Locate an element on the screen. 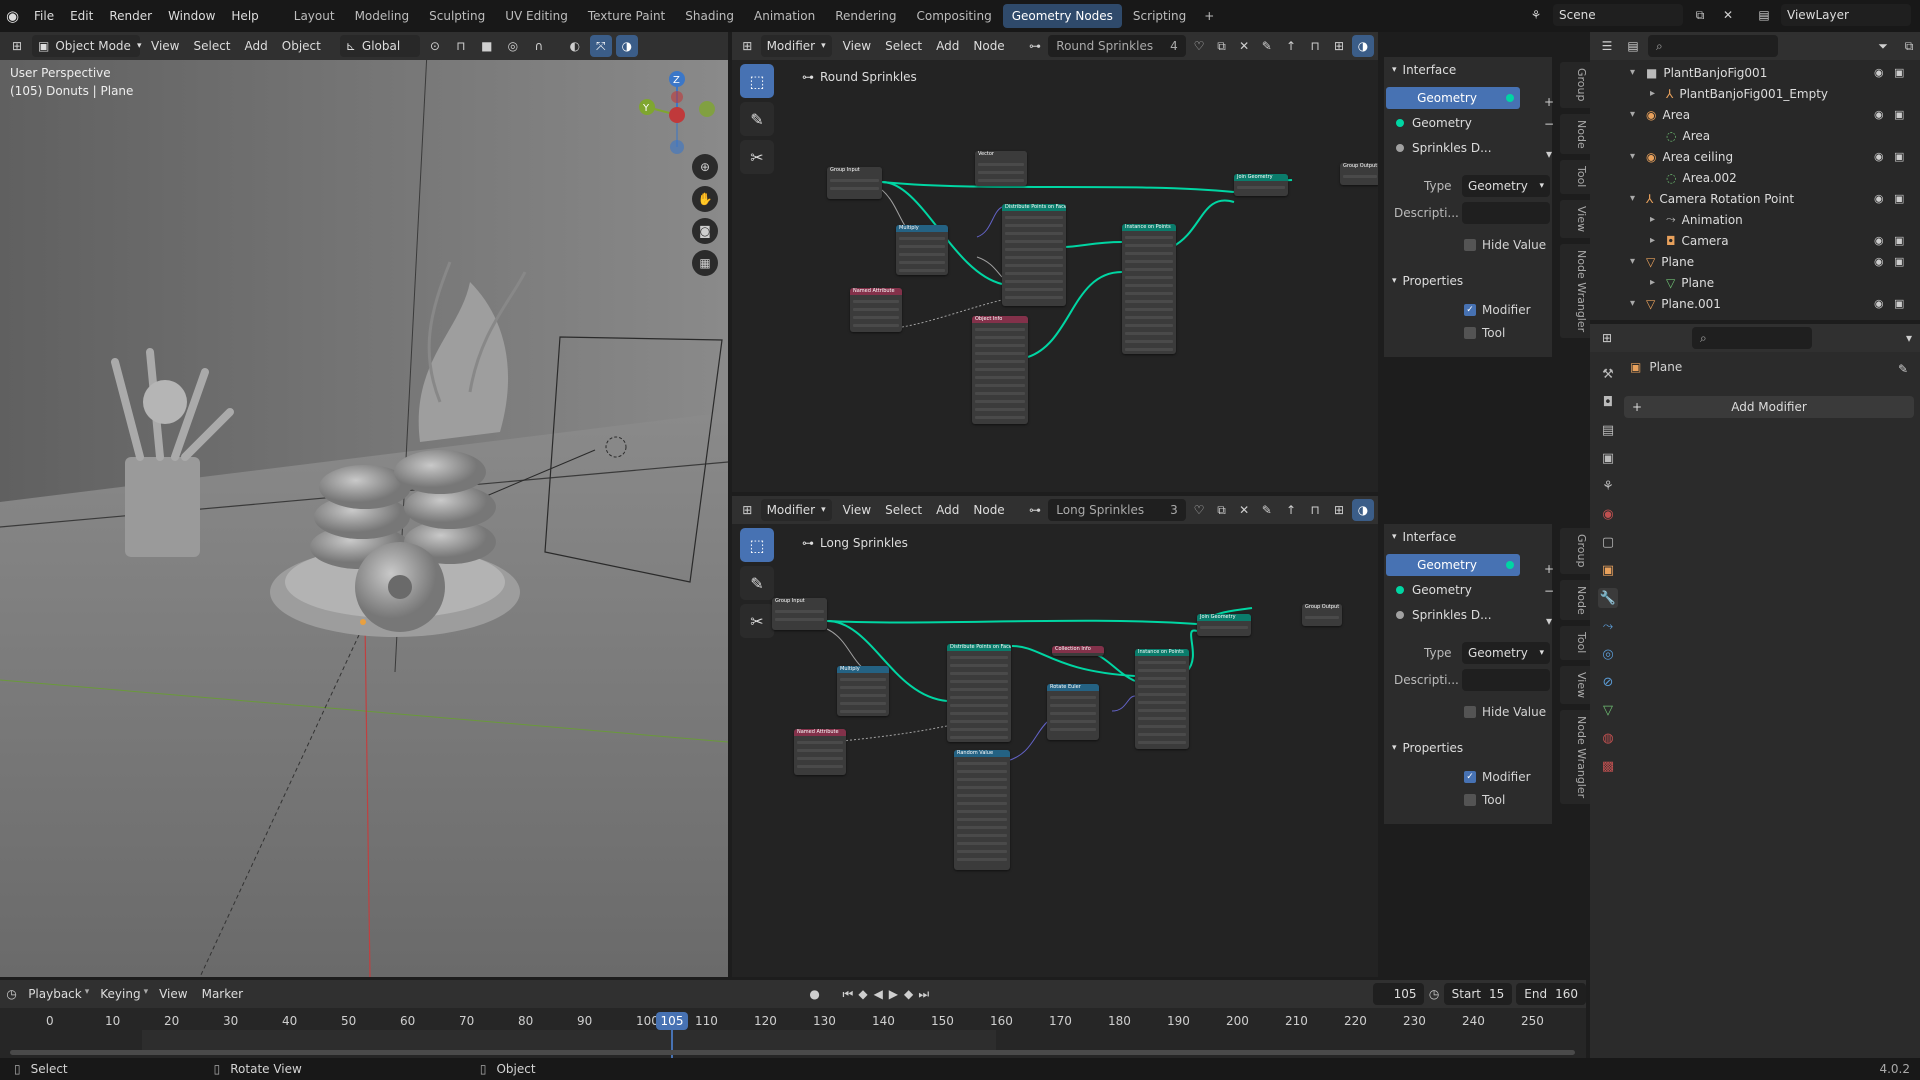 The height and width of the screenshot is (1080, 1920). outliner-item: ▸ ⅄ PlantBanjoFig001_Empty is located at coordinates (1750, 93).